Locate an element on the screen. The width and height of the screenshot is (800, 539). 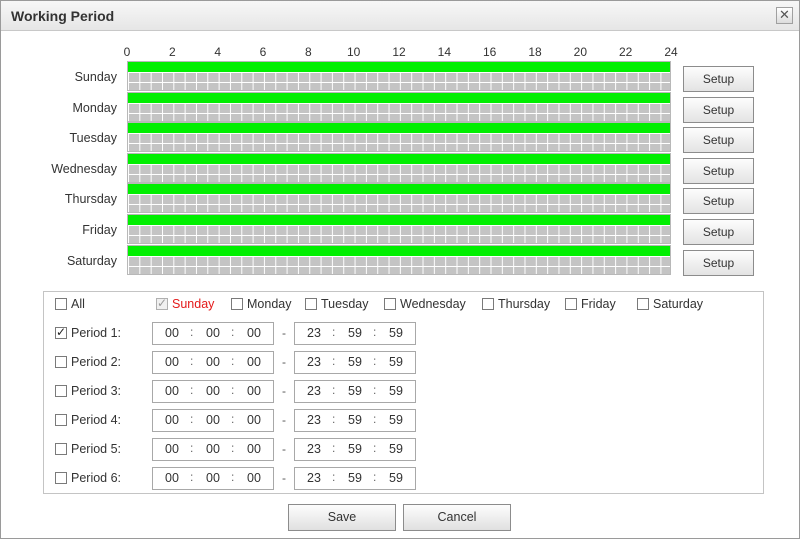
hour-tick-label: 20 is located at coordinates (580, 52).